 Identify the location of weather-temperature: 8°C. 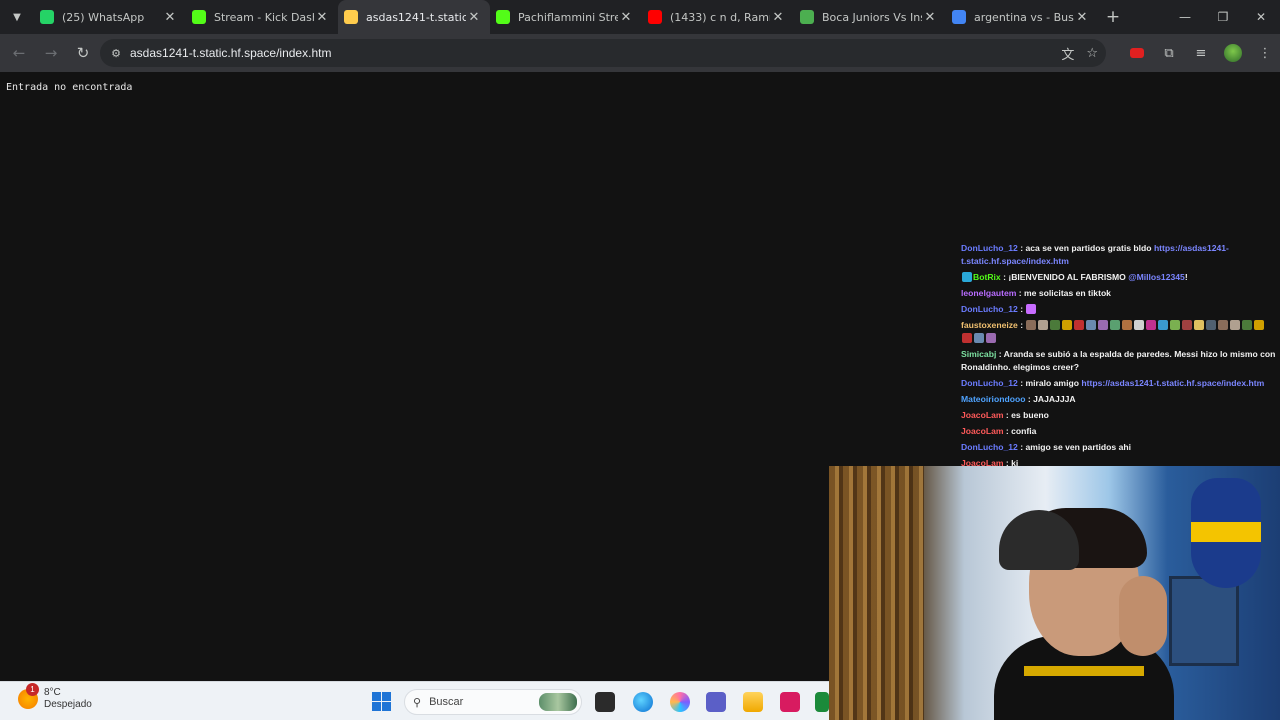
(52, 692).